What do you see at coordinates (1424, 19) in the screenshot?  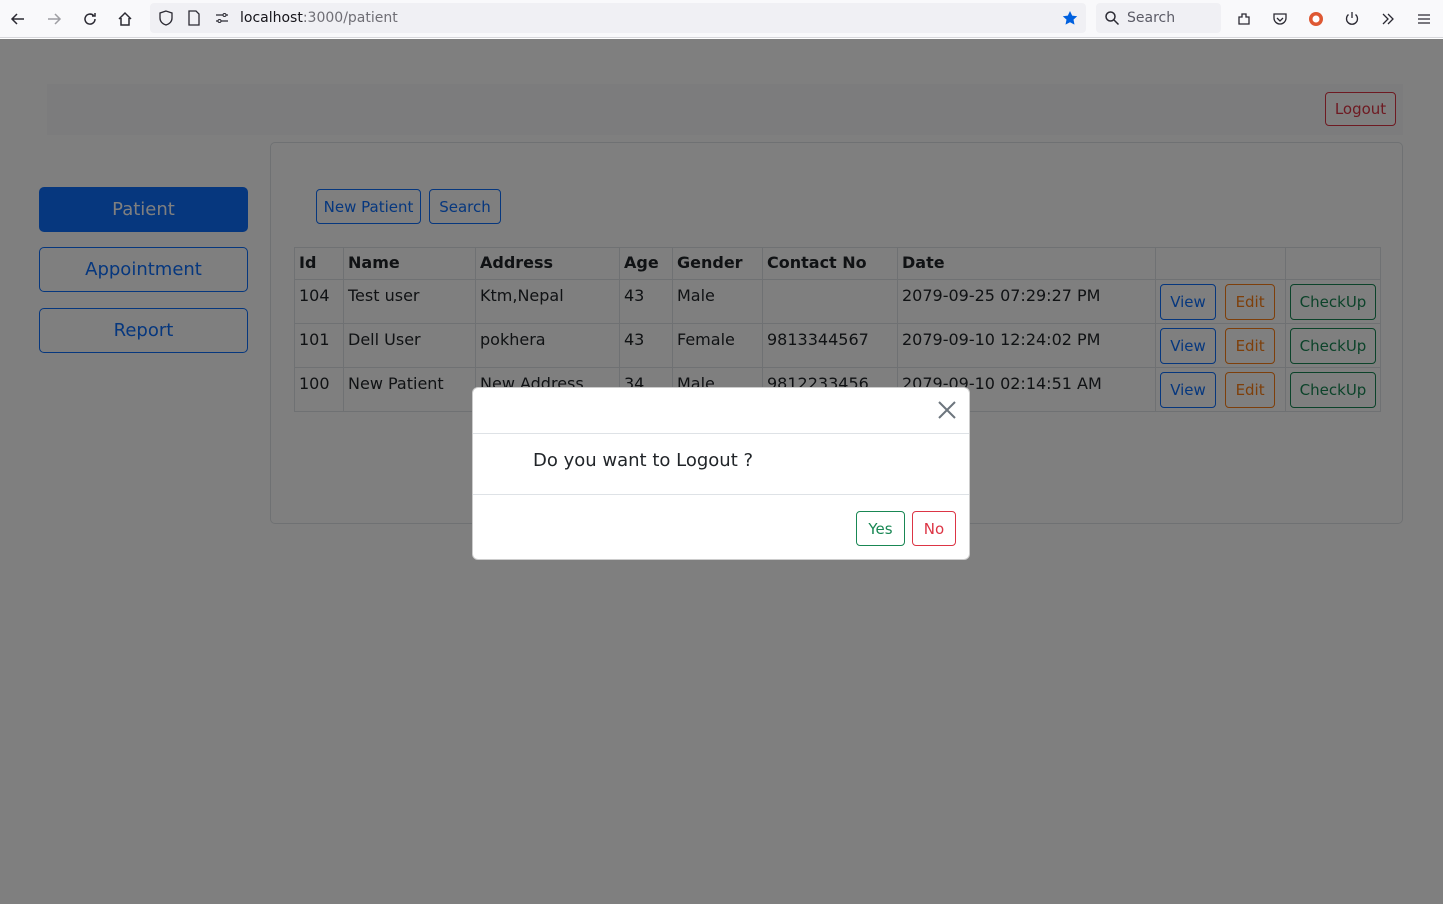 I see `hamburger-menu-icon` at bounding box center [1424, 19].